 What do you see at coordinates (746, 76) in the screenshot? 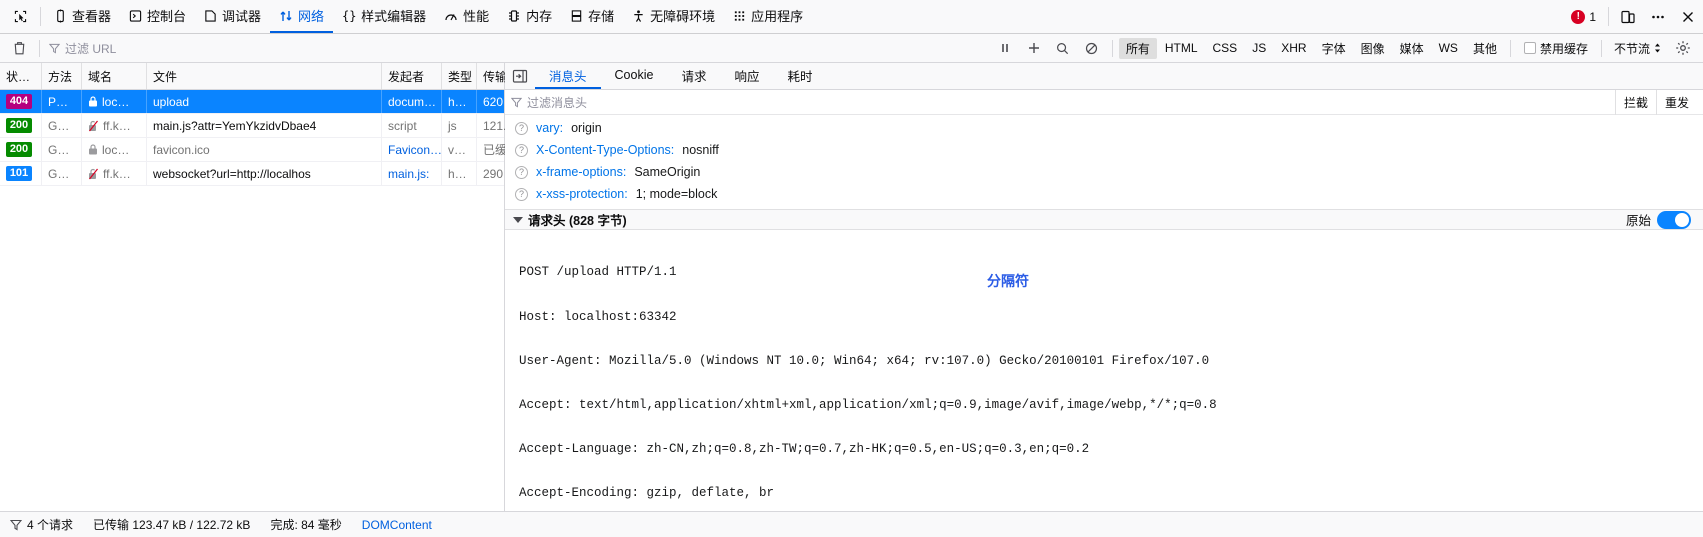
I see `tab-response: 响应` at bounding box center [746, 76].